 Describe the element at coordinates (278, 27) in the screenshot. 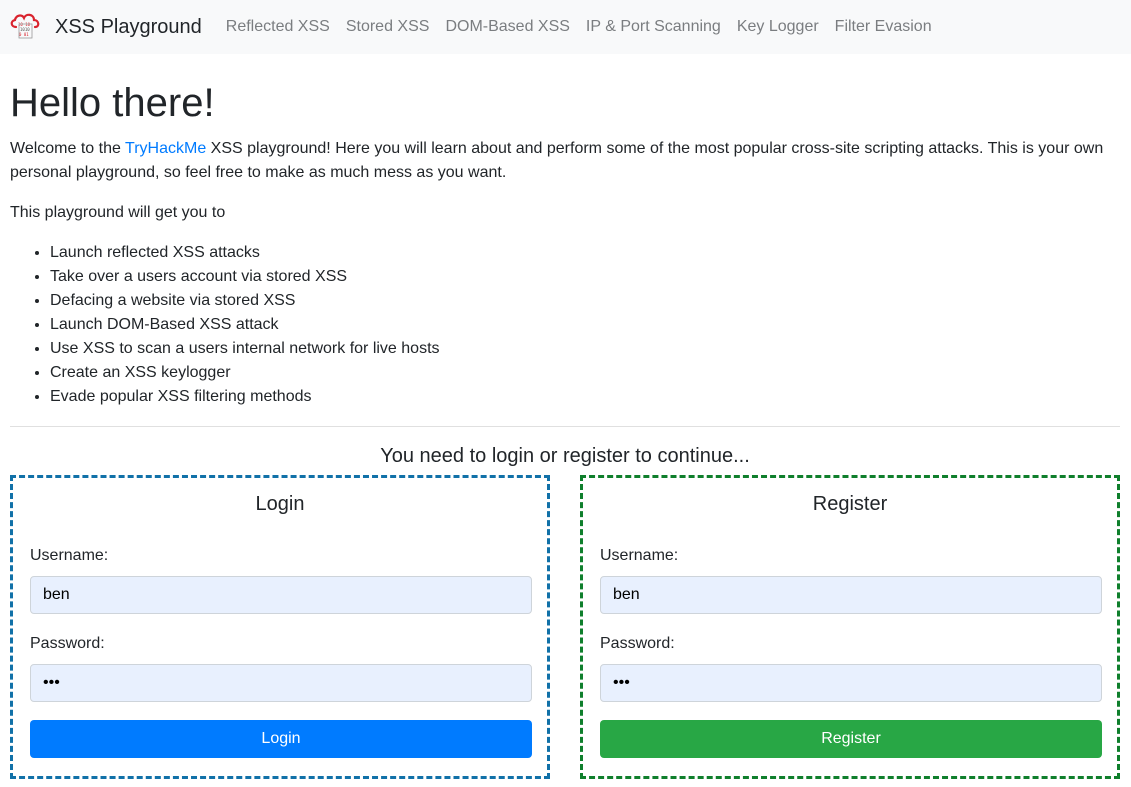

I see `nav-reflected-xss: Reflected XSS` at that location.